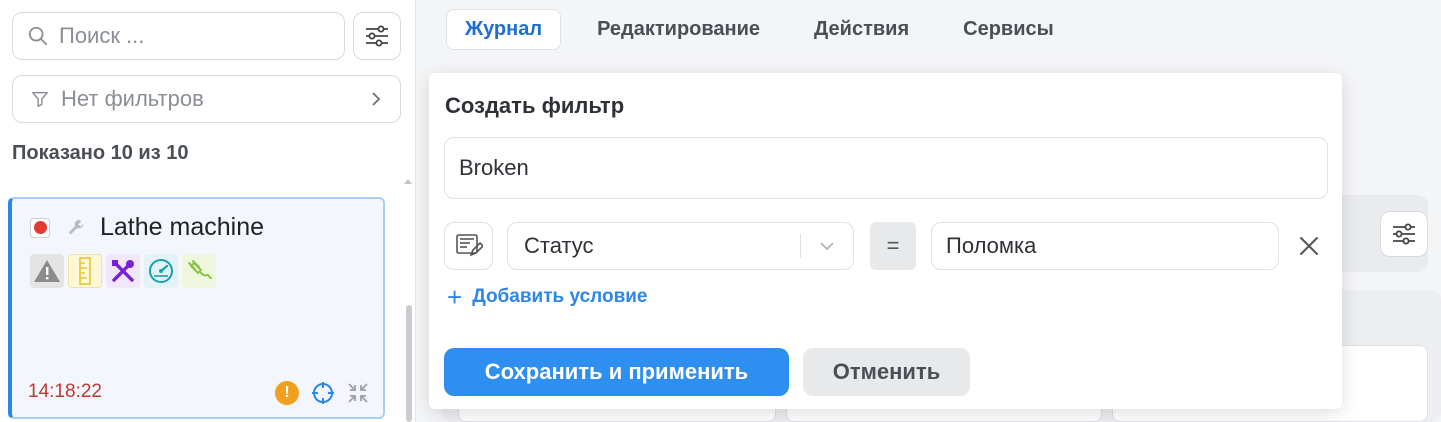 This screenshot has height=422, width=1441. Describe the element at coordinates (182, 227) in the screenshot. I see `device-name: Lathe machine` at that location.